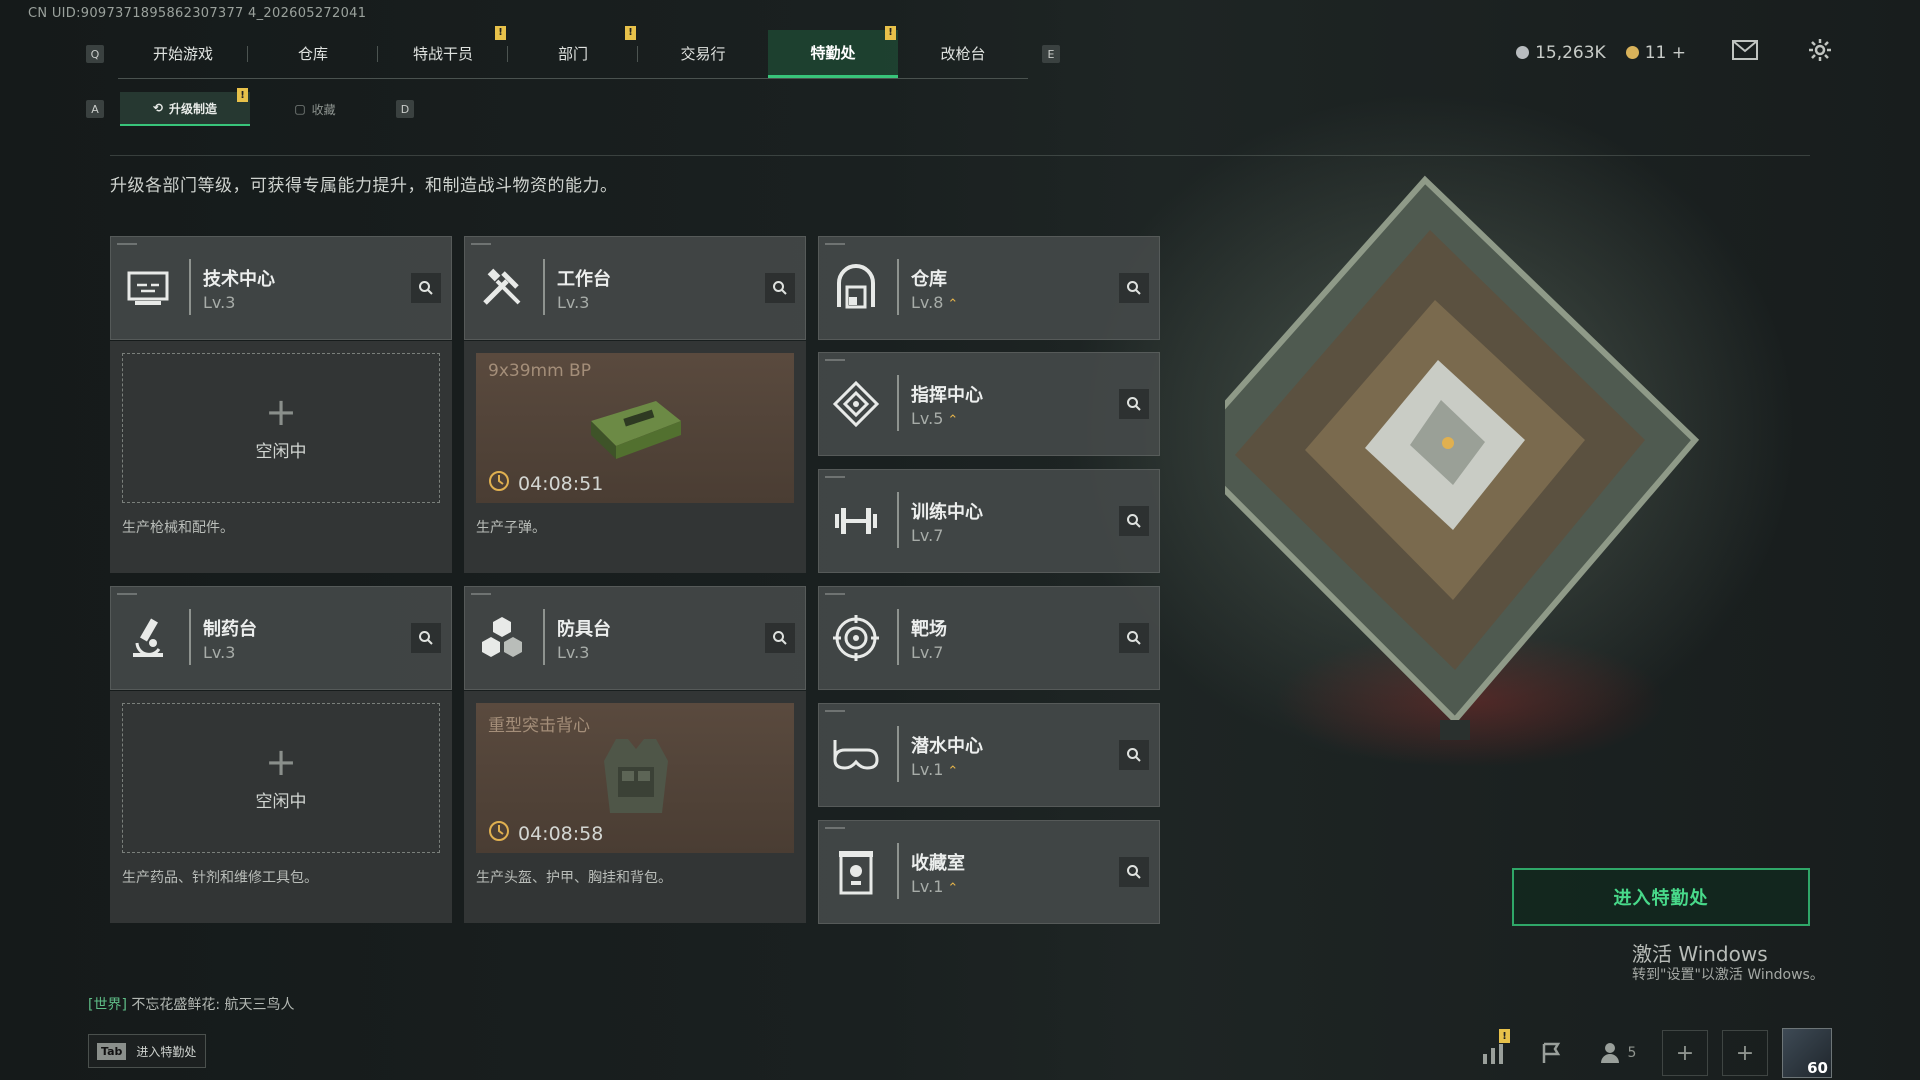  I want to click on tab-market: 交易行, so click(703, 54).